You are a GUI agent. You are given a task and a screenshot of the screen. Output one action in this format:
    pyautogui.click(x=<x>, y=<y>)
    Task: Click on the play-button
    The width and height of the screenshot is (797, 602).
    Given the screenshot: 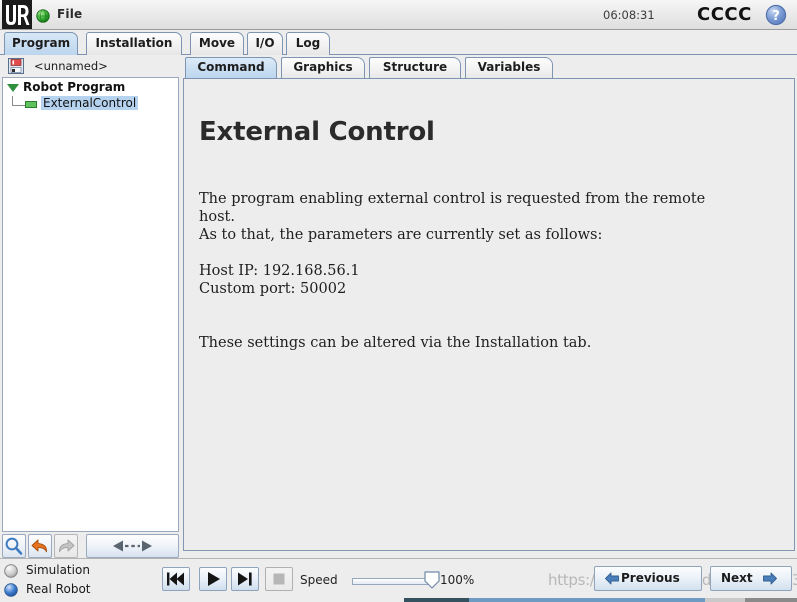 What is the action you would take?
    pyautogui.click(x=213, y=579)
    